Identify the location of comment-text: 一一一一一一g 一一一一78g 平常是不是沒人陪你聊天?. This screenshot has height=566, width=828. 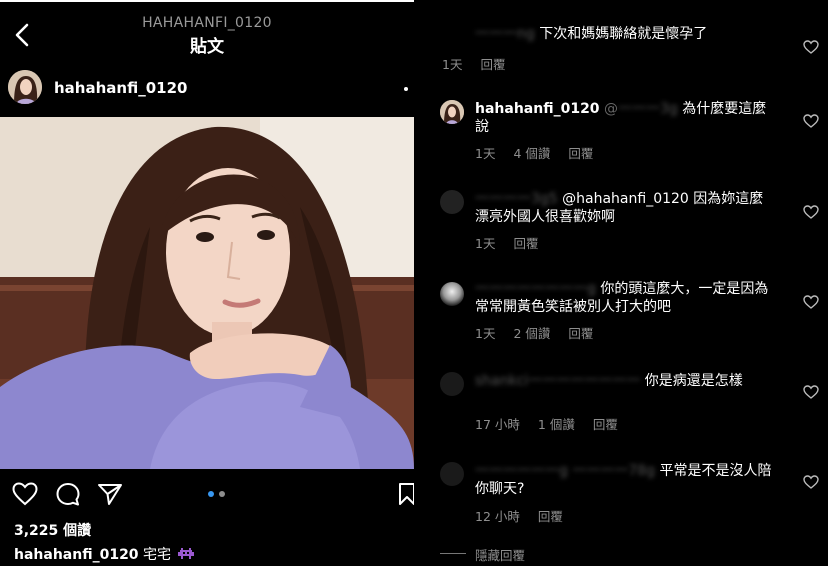
(623, 480).